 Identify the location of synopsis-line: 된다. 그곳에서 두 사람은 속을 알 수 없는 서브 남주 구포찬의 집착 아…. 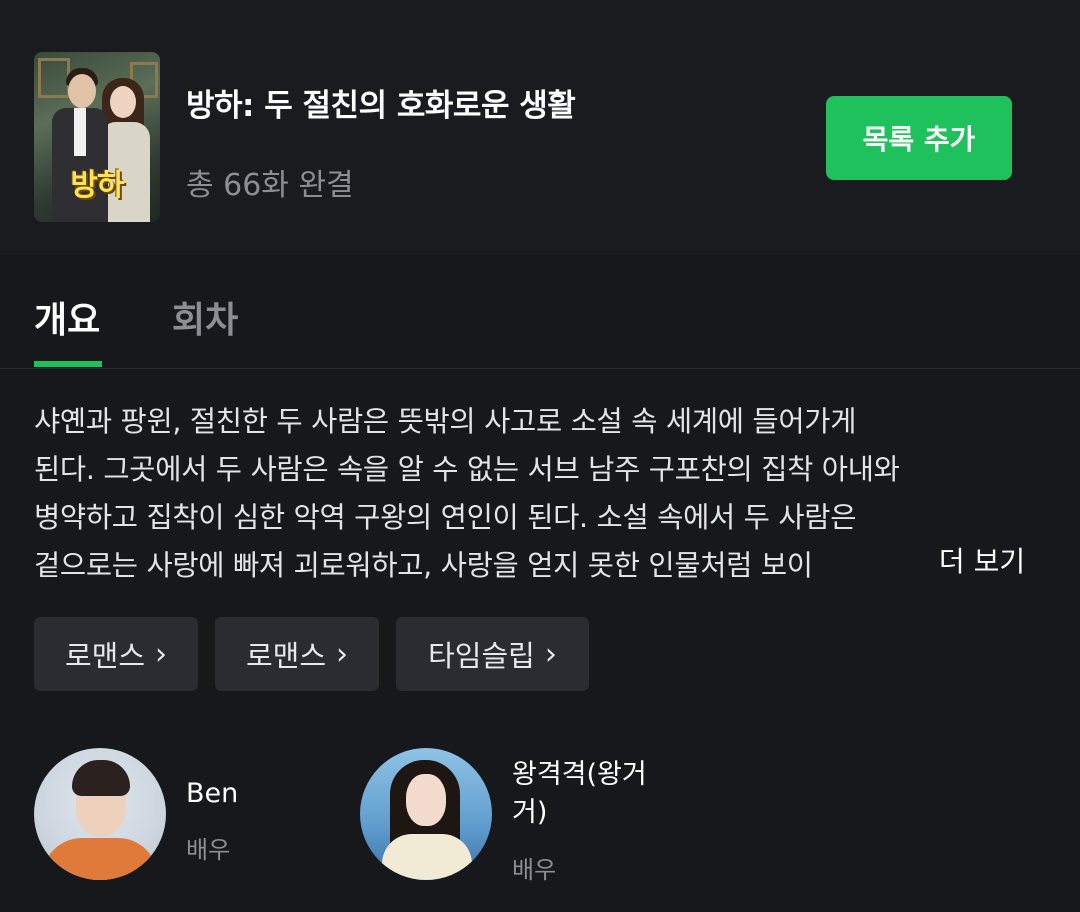
(467, 469).